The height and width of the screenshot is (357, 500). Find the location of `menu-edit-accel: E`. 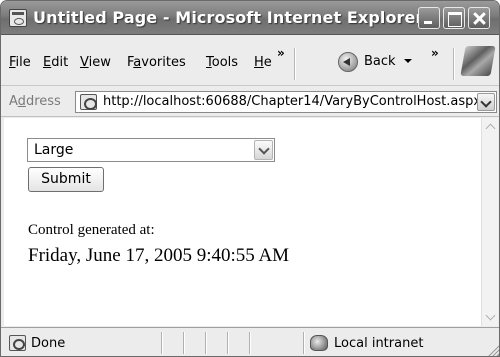

menu-edit-accel: E is located at coordinates (47, 62).